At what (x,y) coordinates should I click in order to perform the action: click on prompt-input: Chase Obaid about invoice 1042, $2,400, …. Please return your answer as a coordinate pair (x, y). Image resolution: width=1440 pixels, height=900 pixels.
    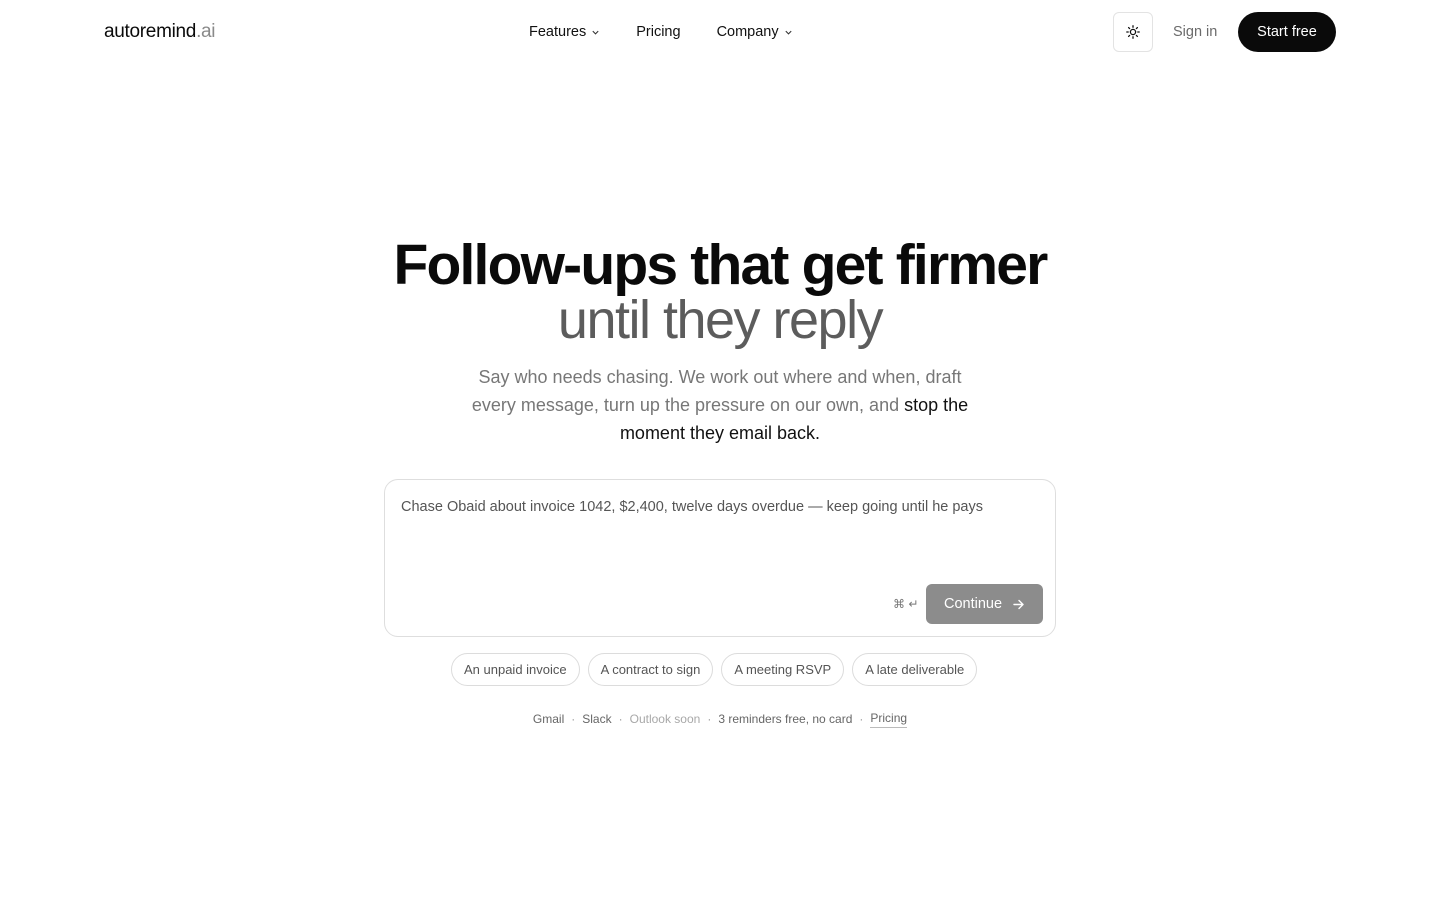
    Looking at the image, I should click on (692, 507).